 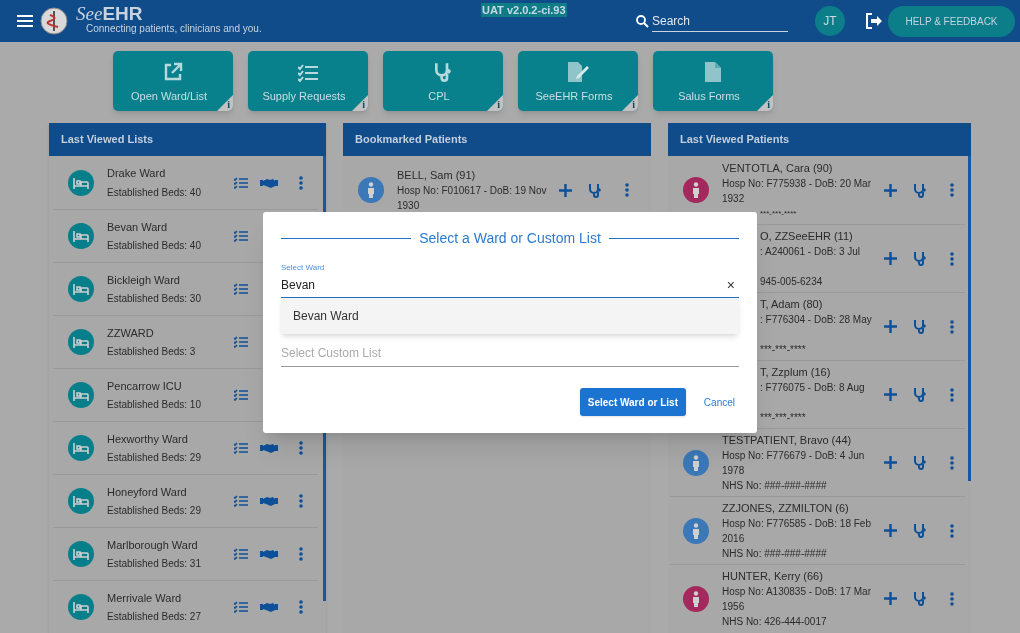 What do you see at coordinates (730, 285) in the screenshot?
I see `clear-button: ×` at bounding box center [730, 285].